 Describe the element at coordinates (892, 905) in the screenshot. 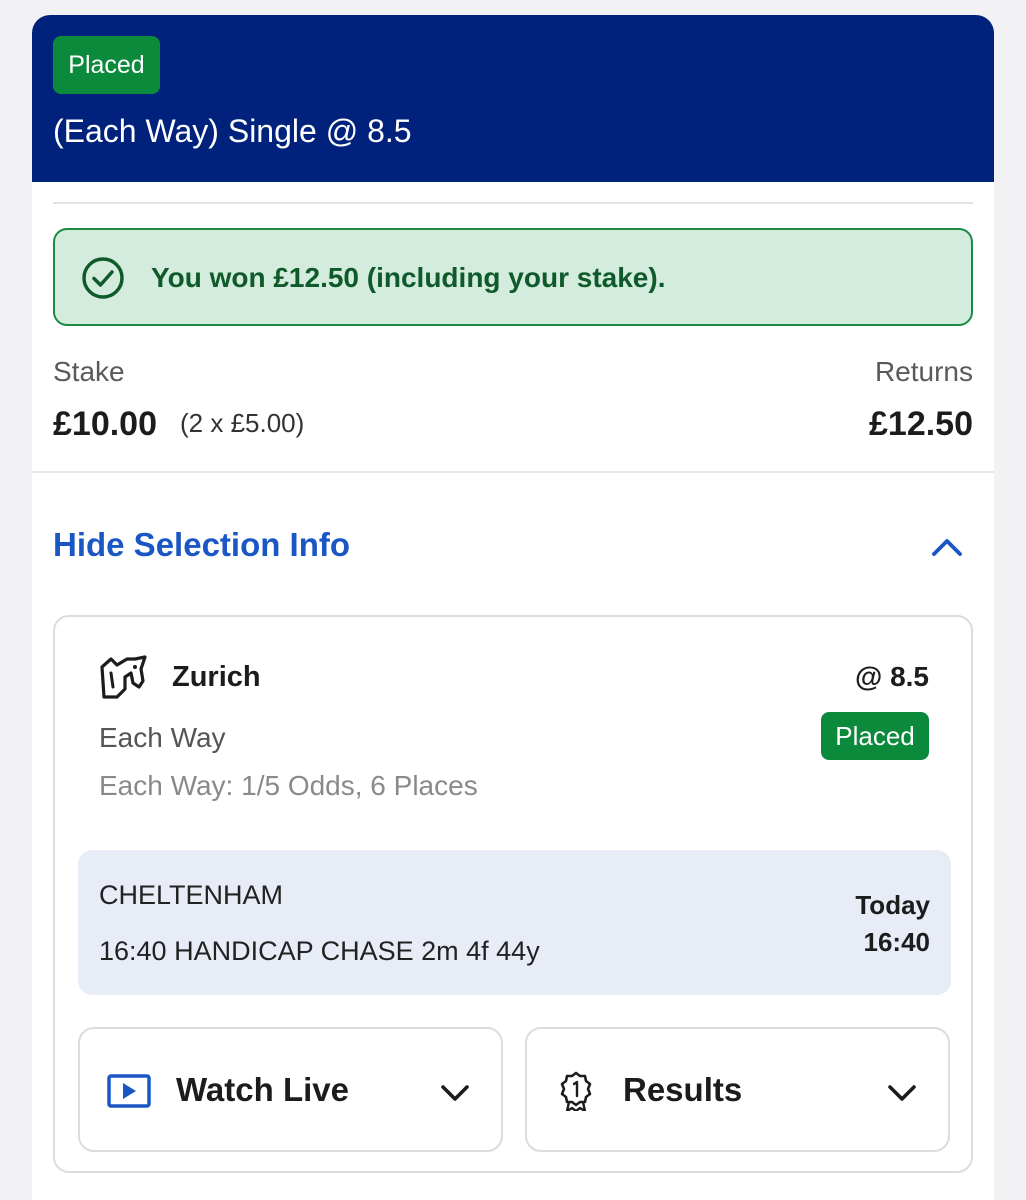

I see `event-day: Today` at that location.